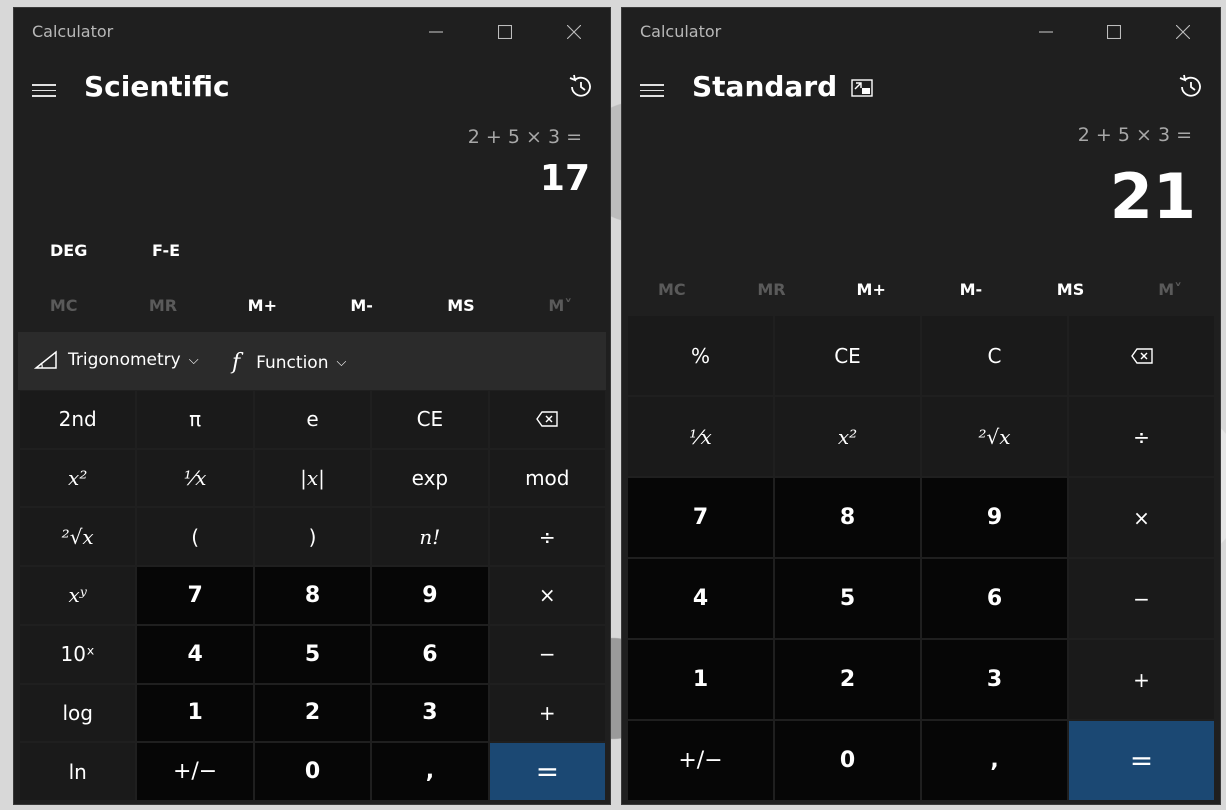 Image resolution: width=1226 pixels, height=810 pixels. I want to click on pi-button: π, so click(195, 419).